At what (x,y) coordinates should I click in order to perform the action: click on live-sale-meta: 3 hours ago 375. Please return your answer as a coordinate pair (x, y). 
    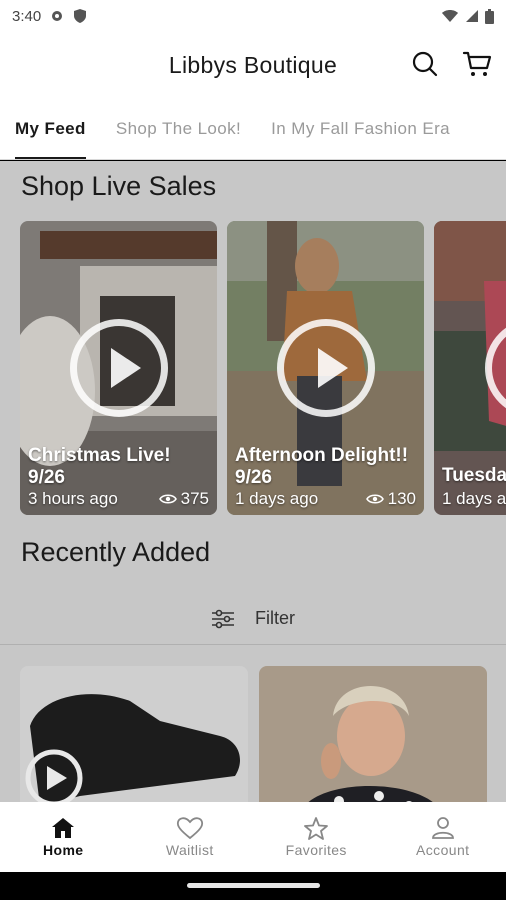
    Looking at the image, I should click on (118, 499).